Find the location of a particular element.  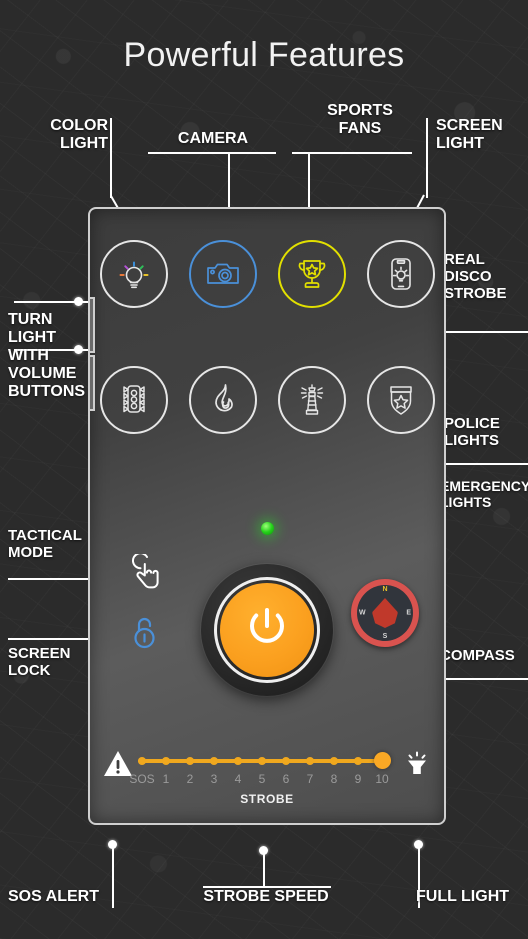

police-badge-button is located at coordinates (400, 400).